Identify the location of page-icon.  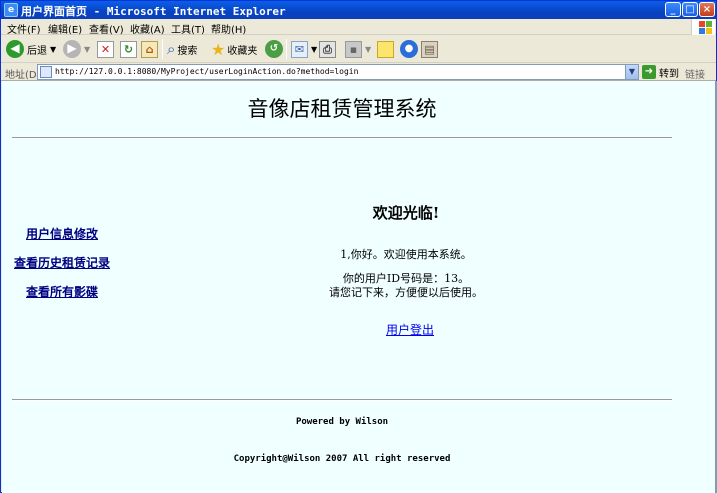
(46, 72).